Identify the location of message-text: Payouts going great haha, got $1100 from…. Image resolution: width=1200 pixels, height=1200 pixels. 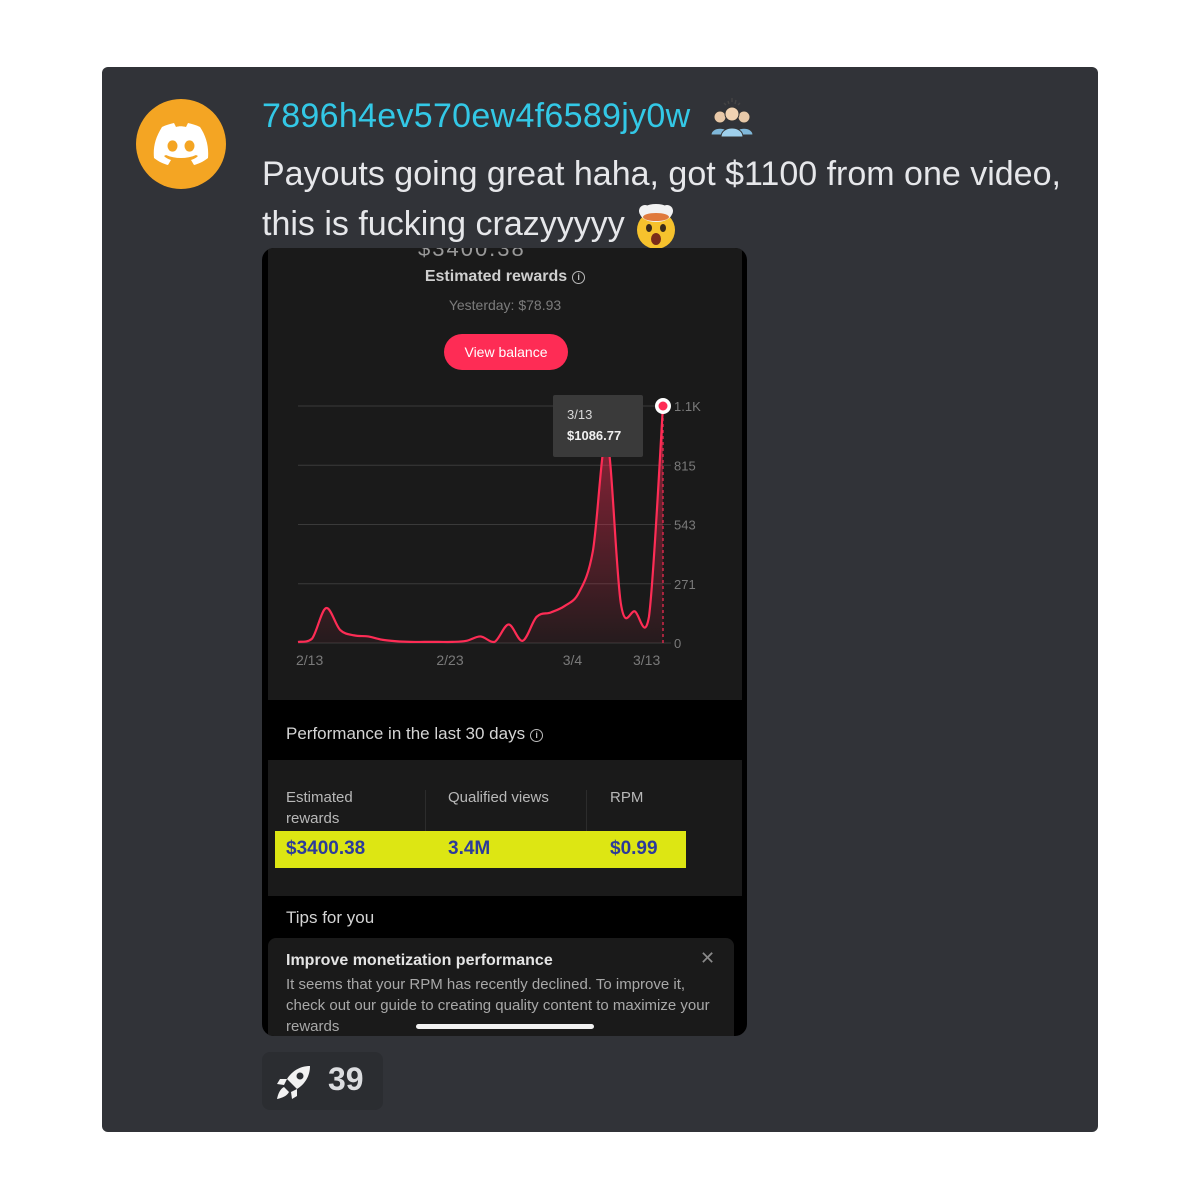
(672, 200).